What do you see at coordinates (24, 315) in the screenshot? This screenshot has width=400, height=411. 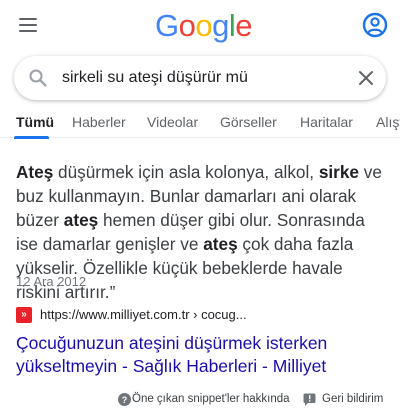 I see `milliyet-favicon-icon: »` at bounding box center [24, 315].